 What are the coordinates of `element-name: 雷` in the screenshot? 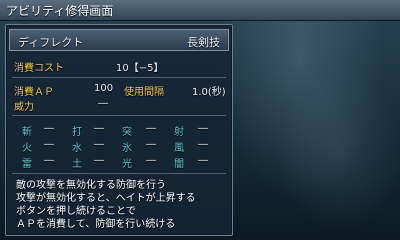 It's located at (27, 164).